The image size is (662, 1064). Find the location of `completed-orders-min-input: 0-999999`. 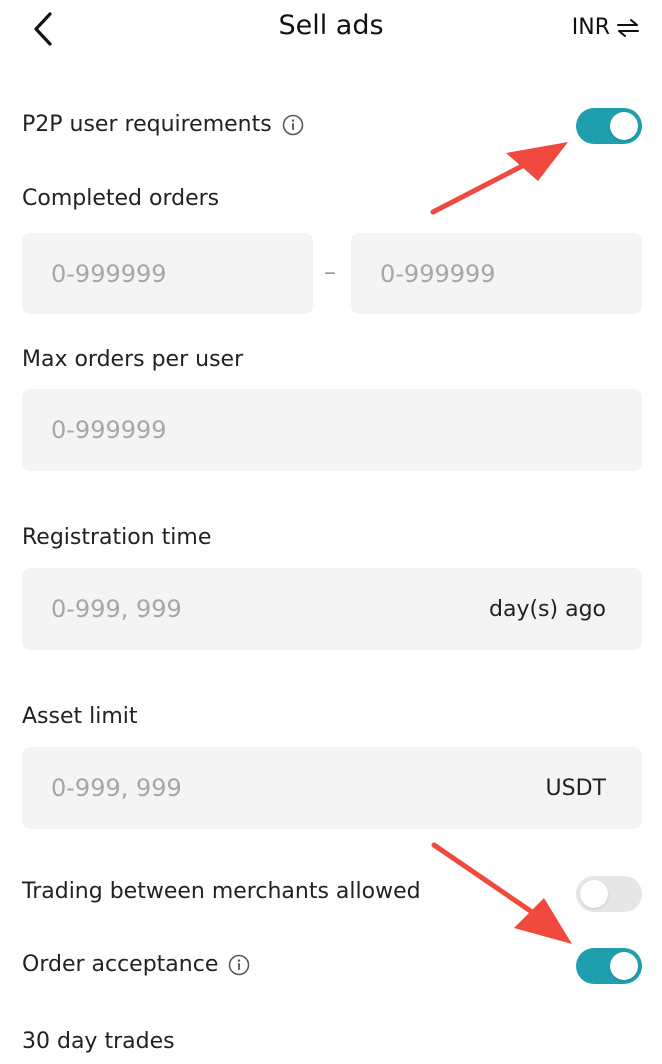

completed-orders-min-input: 0-999999 is located at coordinates (167, 273).